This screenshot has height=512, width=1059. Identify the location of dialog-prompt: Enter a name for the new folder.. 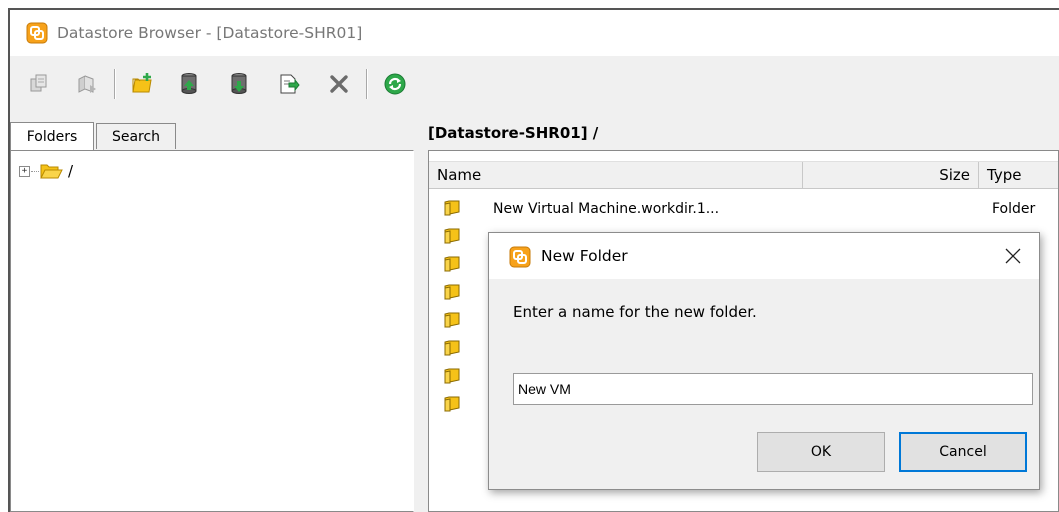
(635, 312).